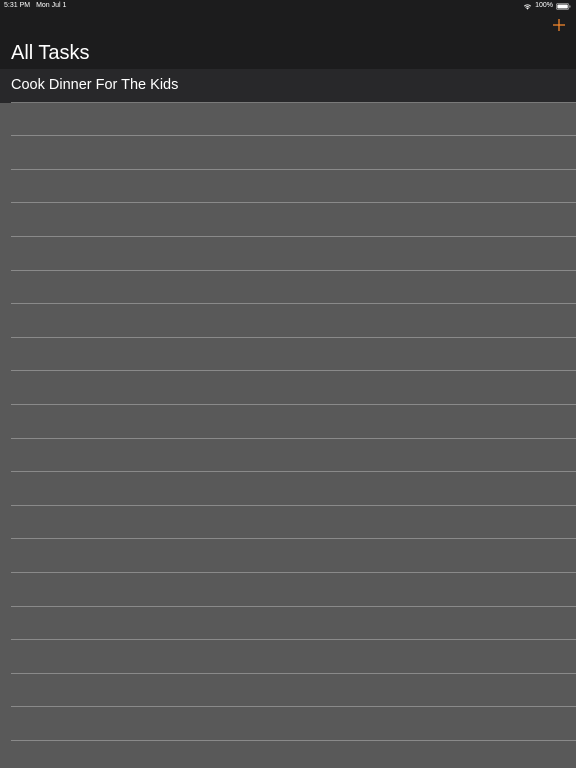 The width and height of the screenshot is (576, 768). I want to click on status-time: 5:31 PM, so click(17, 5).